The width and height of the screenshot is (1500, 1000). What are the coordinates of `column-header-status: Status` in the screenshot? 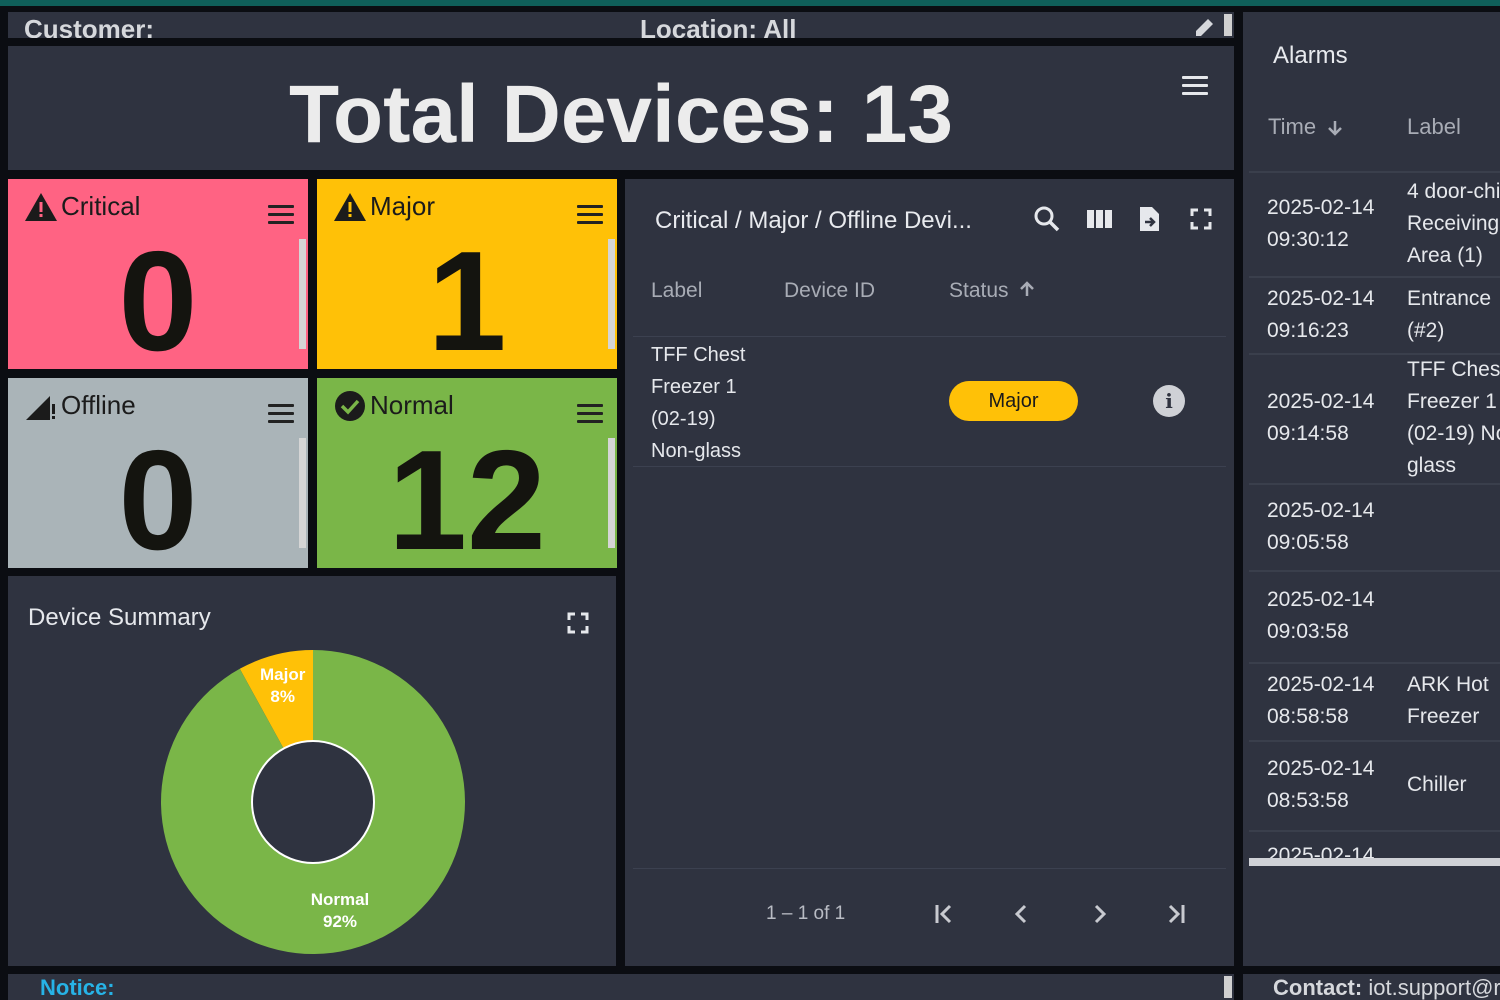 It's located at (992, 291).